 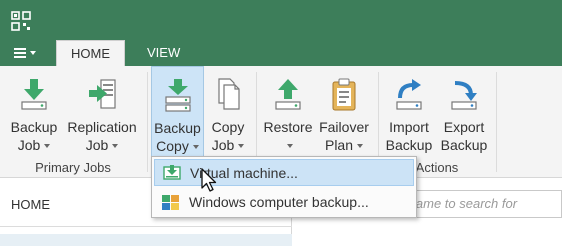 I want to click on failover-plan-label-line2: Plan, so click(x=339, y=145).